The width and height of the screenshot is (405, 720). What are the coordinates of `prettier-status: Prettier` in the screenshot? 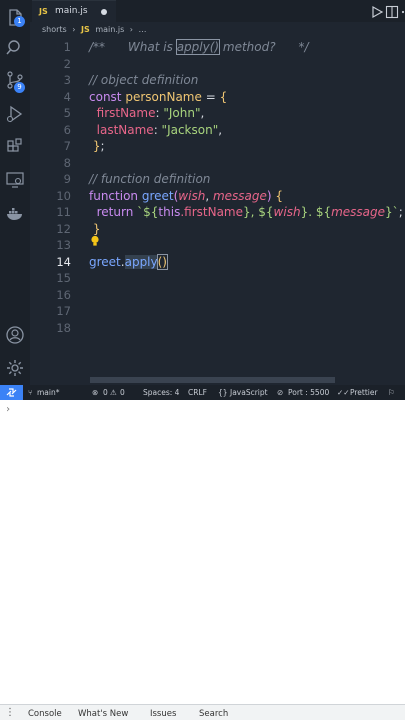 It's located at (364, 392).